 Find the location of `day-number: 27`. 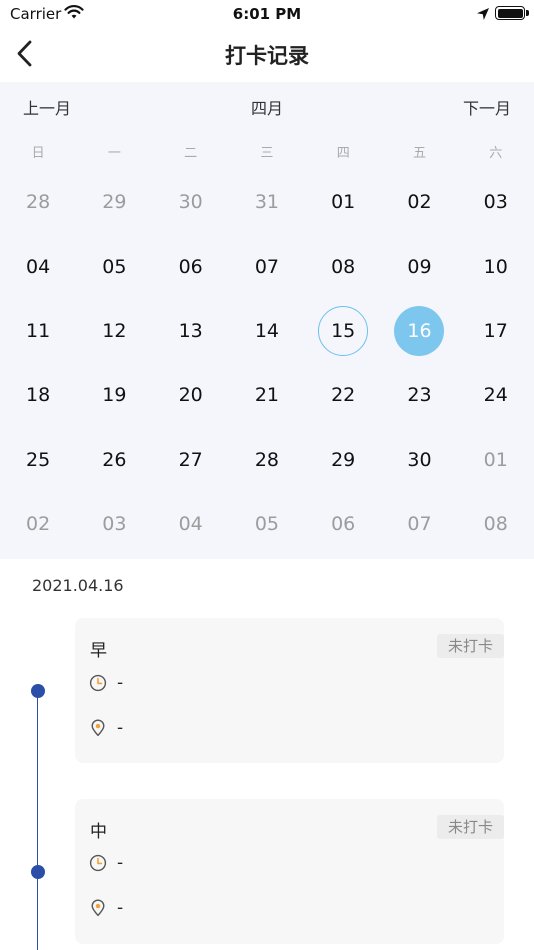

day-number: 27 is located at coordinates (190, 459).